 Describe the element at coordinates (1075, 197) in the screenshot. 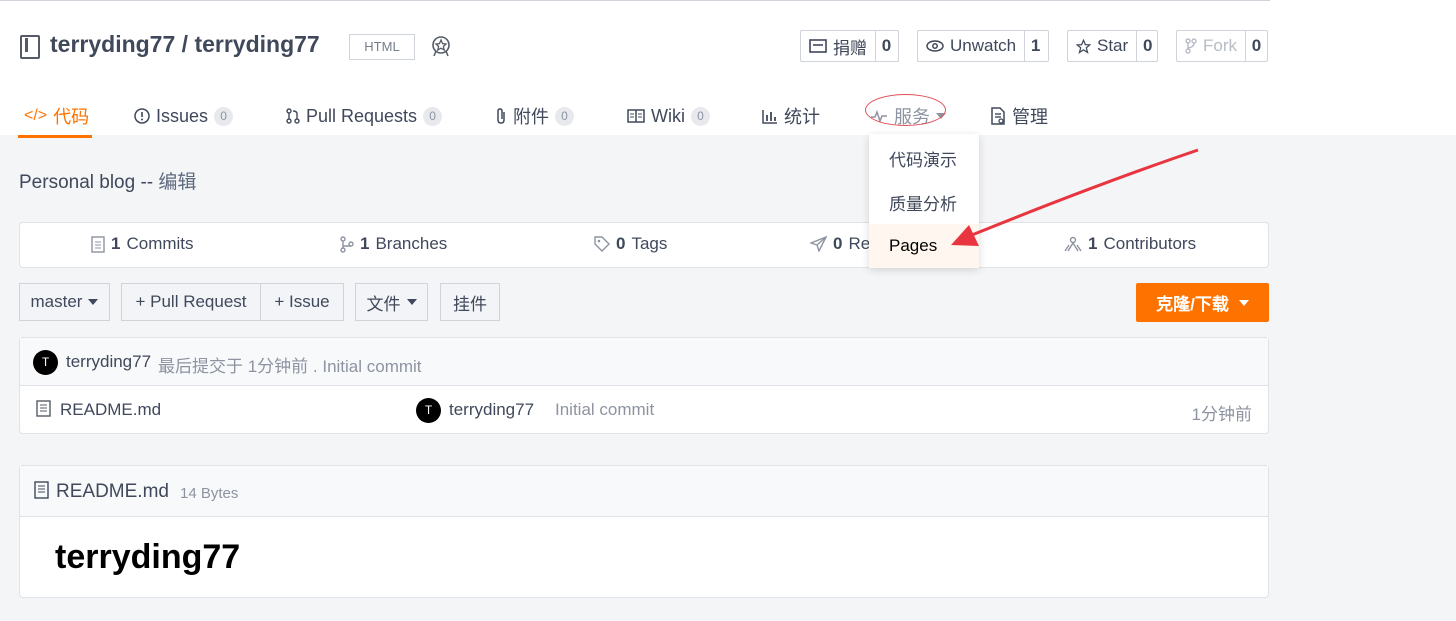

I see `annotation-arrow` at that location.